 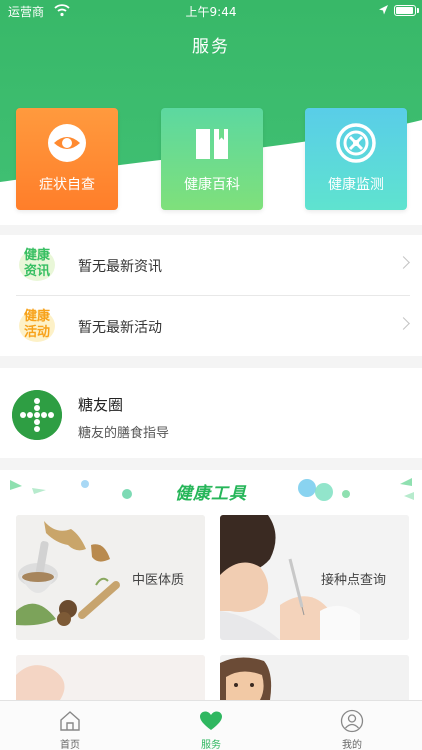 What do you see at coordinates (36, 332) in the screenshot?
I see `badge-text-bottom: 活动` at bounding box center [36, 332].